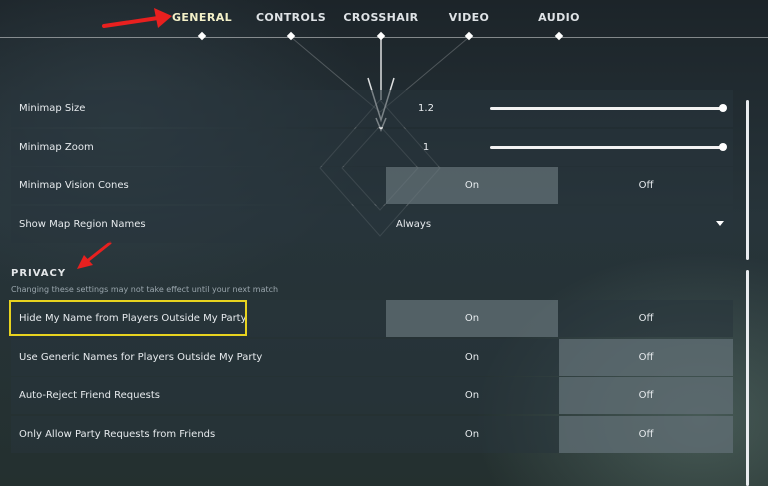 Image resolution: width=768 pixels, height=486 pixels. Describe the element at coordinates (82, 224) in the screenshot. I see `setting-label: Show Map Region Names` at that location.